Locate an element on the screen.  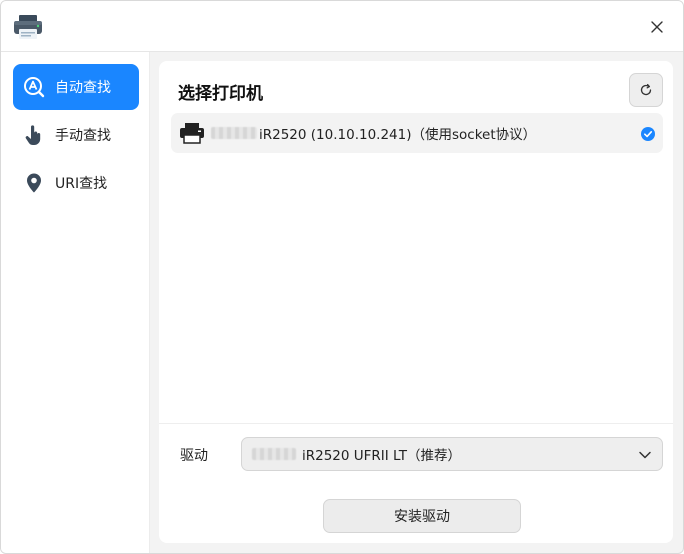
page-title: 选择打印机 is located at coordinates (220, 94).